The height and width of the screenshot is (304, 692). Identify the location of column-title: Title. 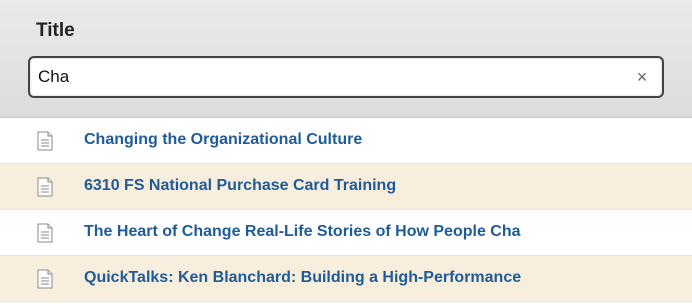
(55, 30).